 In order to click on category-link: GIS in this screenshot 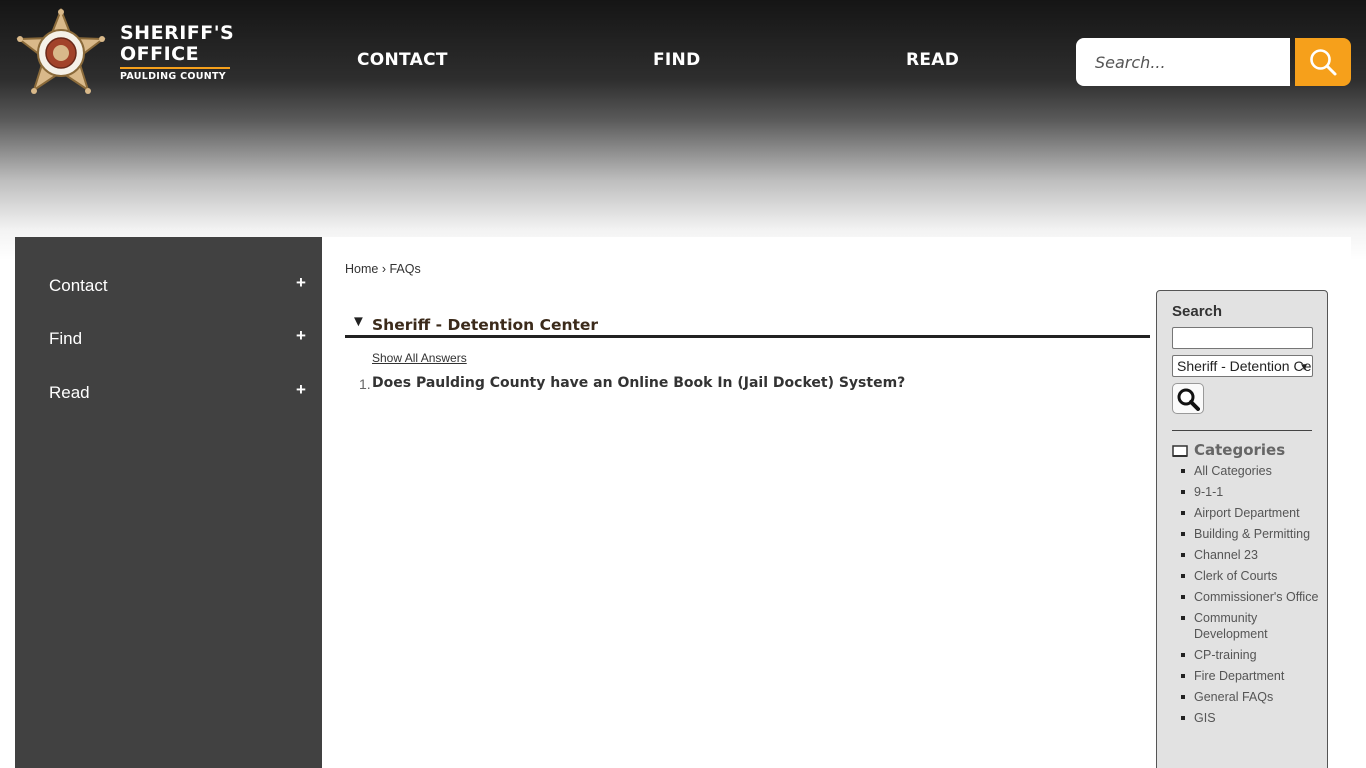, I will do `click(1251, 718)`.